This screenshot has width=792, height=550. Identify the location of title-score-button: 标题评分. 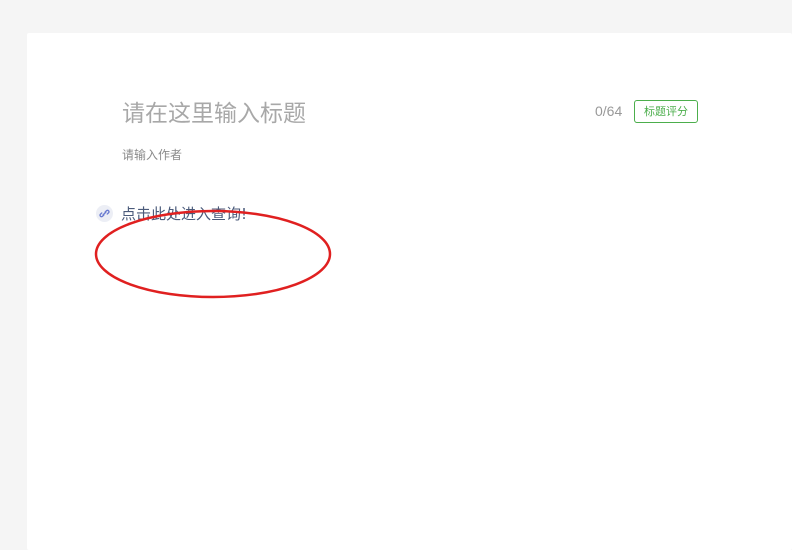
(666, 111).